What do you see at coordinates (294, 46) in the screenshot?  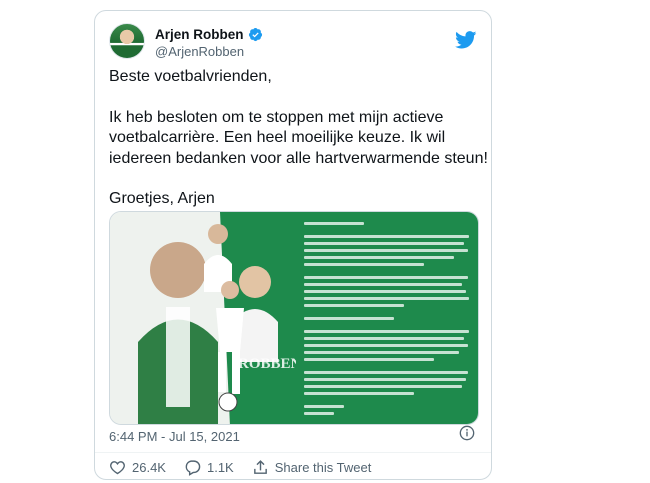 I see `tweet-header: Arjen Robben @ArjenRobben` at bounding box center [294, 46].